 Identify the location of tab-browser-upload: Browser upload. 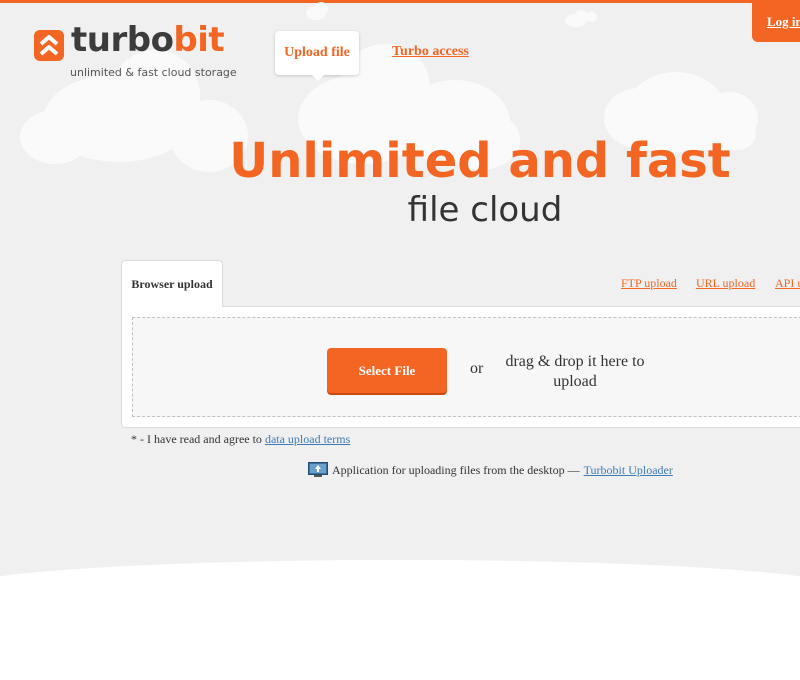
(172, 283).